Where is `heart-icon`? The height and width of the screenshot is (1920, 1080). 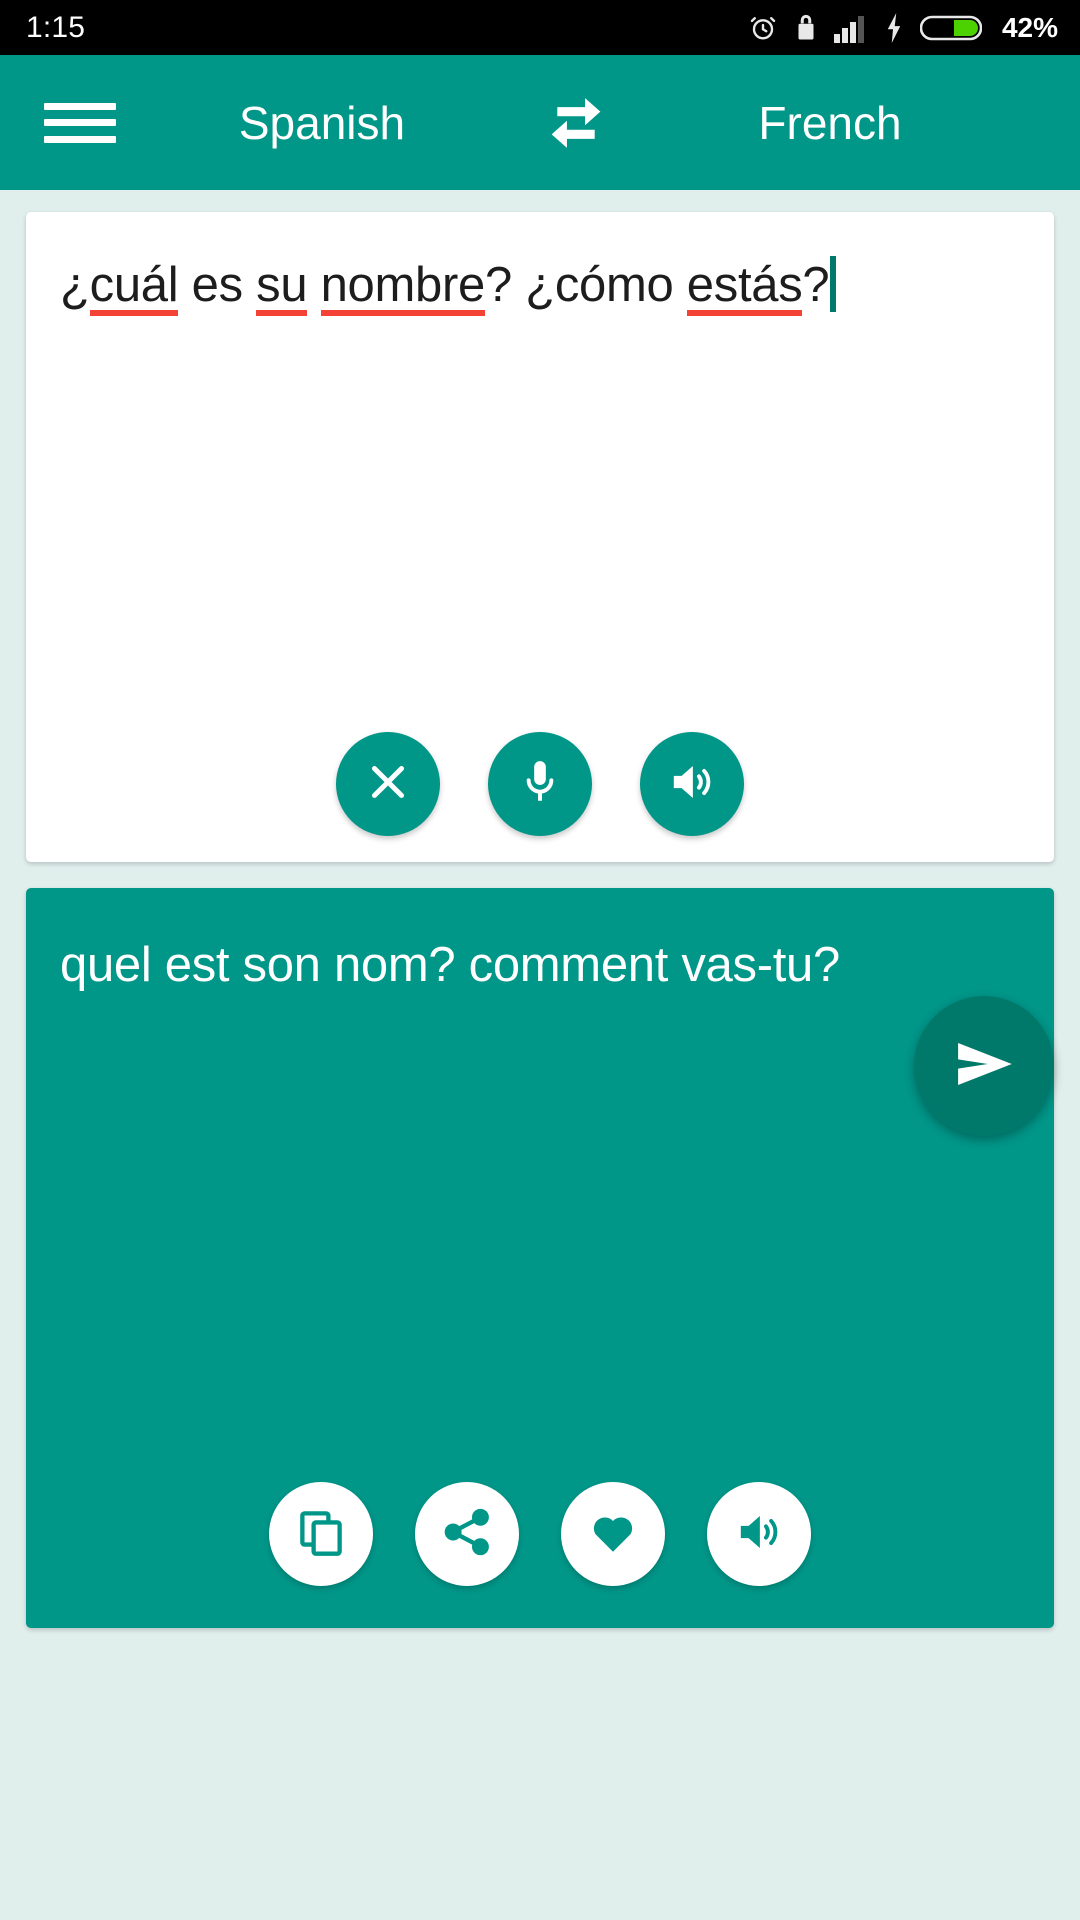
heart-icon is located at coordinates (613, 1534).